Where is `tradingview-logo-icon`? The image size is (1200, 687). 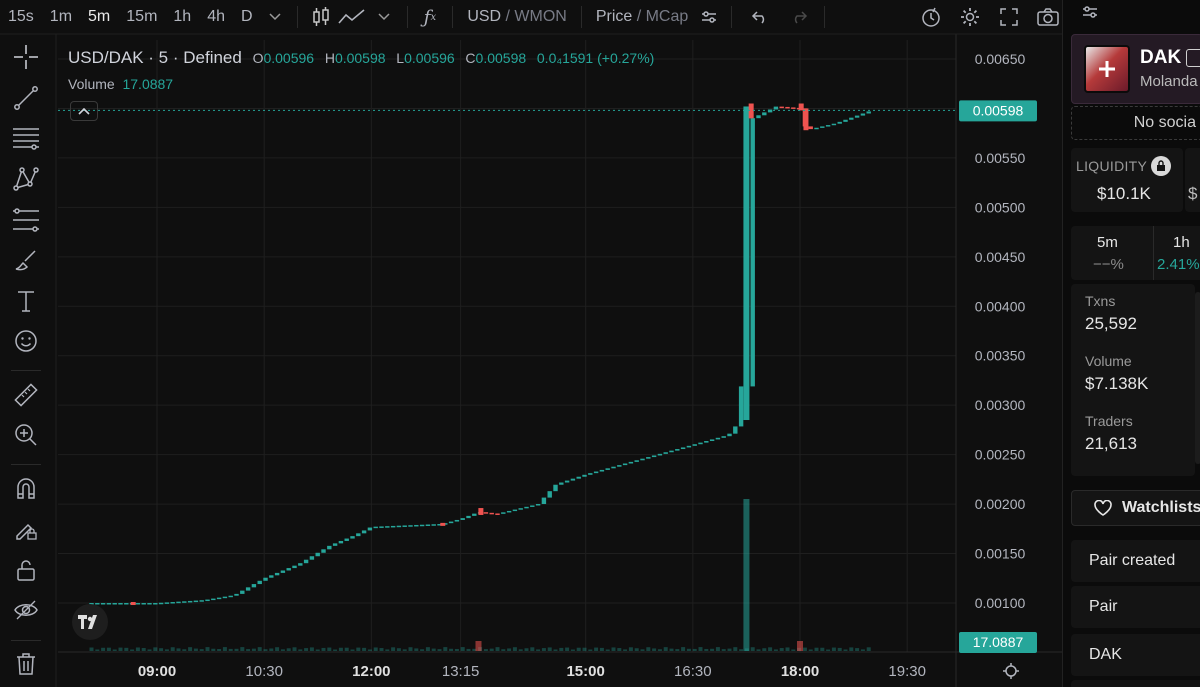 tradingview-logo-icon is located at coordinates (90, 622).